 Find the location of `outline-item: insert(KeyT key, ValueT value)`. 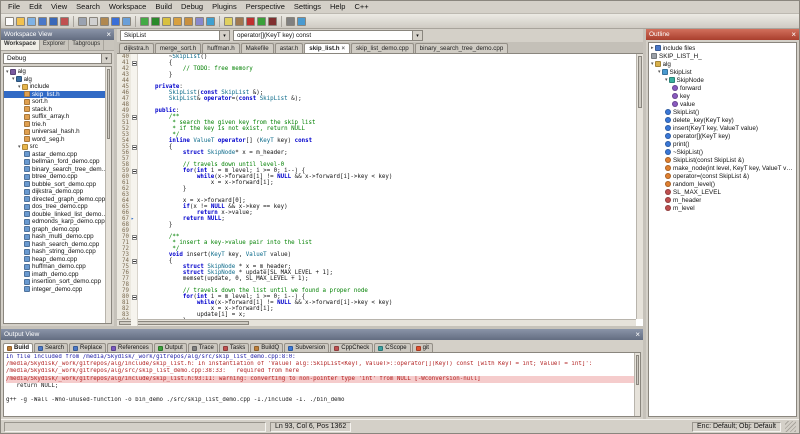

outline-item: insert(KeyT key, ValueT value) is located at coordinates (722, 128).